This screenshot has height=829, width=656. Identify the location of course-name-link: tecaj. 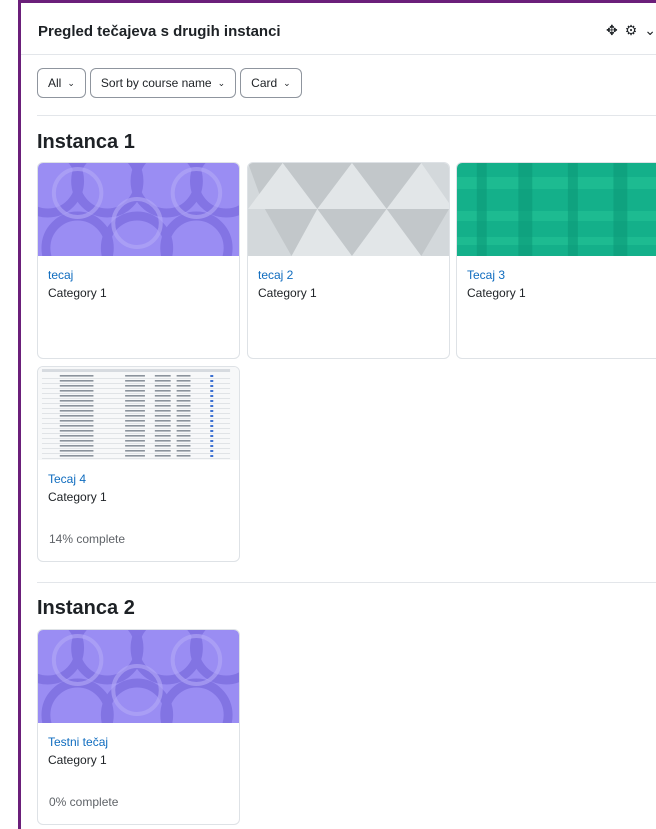
(138, 275).